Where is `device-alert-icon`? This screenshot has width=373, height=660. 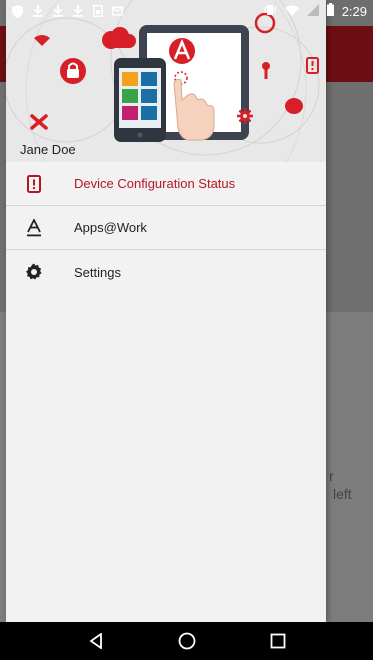 device-alert-icon is located at coordinates (312, 65).